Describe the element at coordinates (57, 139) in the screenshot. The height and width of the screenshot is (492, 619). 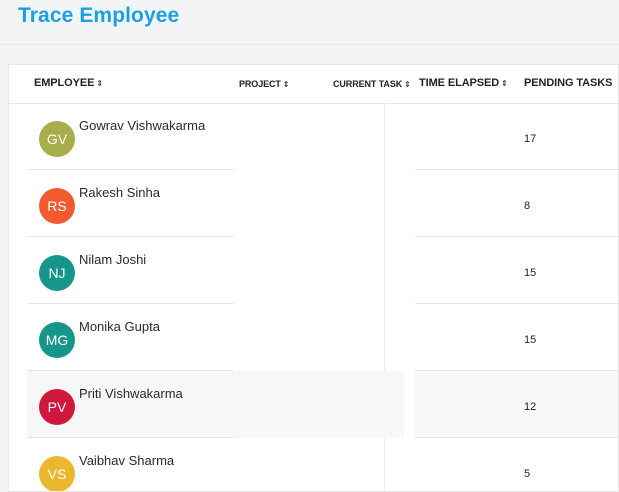
I see `avatar: GV` at that location.